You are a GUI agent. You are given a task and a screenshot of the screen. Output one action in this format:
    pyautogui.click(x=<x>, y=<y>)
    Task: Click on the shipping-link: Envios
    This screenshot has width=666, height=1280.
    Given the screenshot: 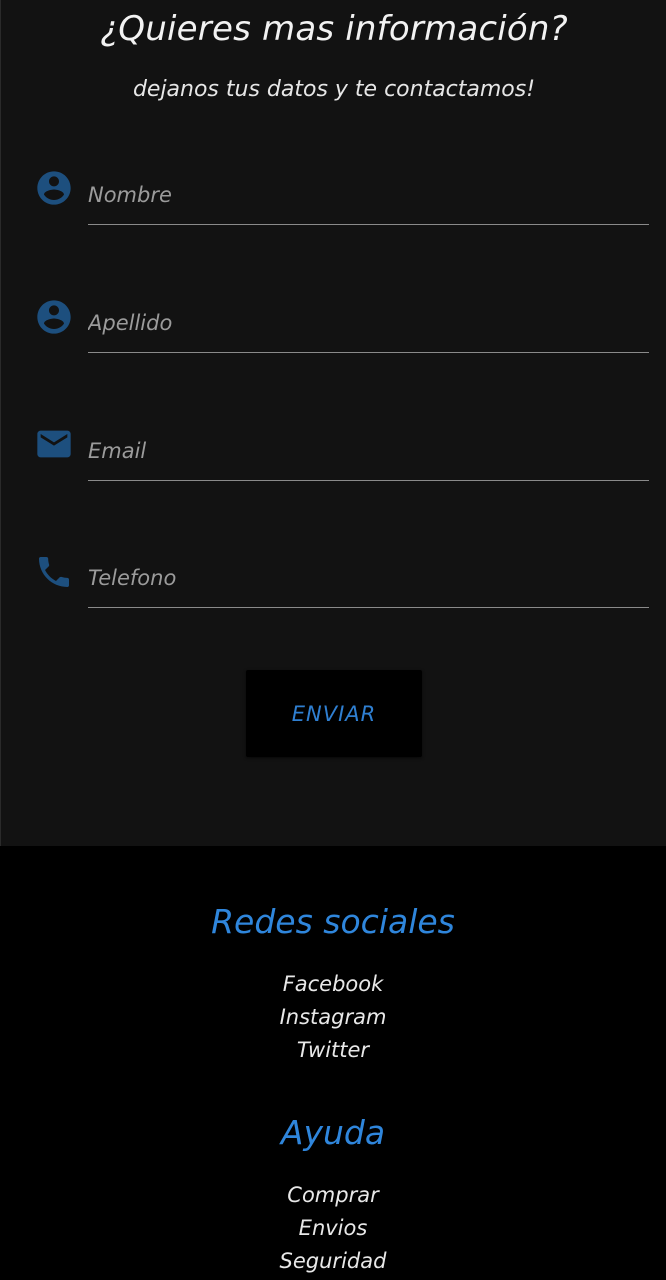 What is the action you would take?
    pyautogui.click(x=333, y=1228)
    